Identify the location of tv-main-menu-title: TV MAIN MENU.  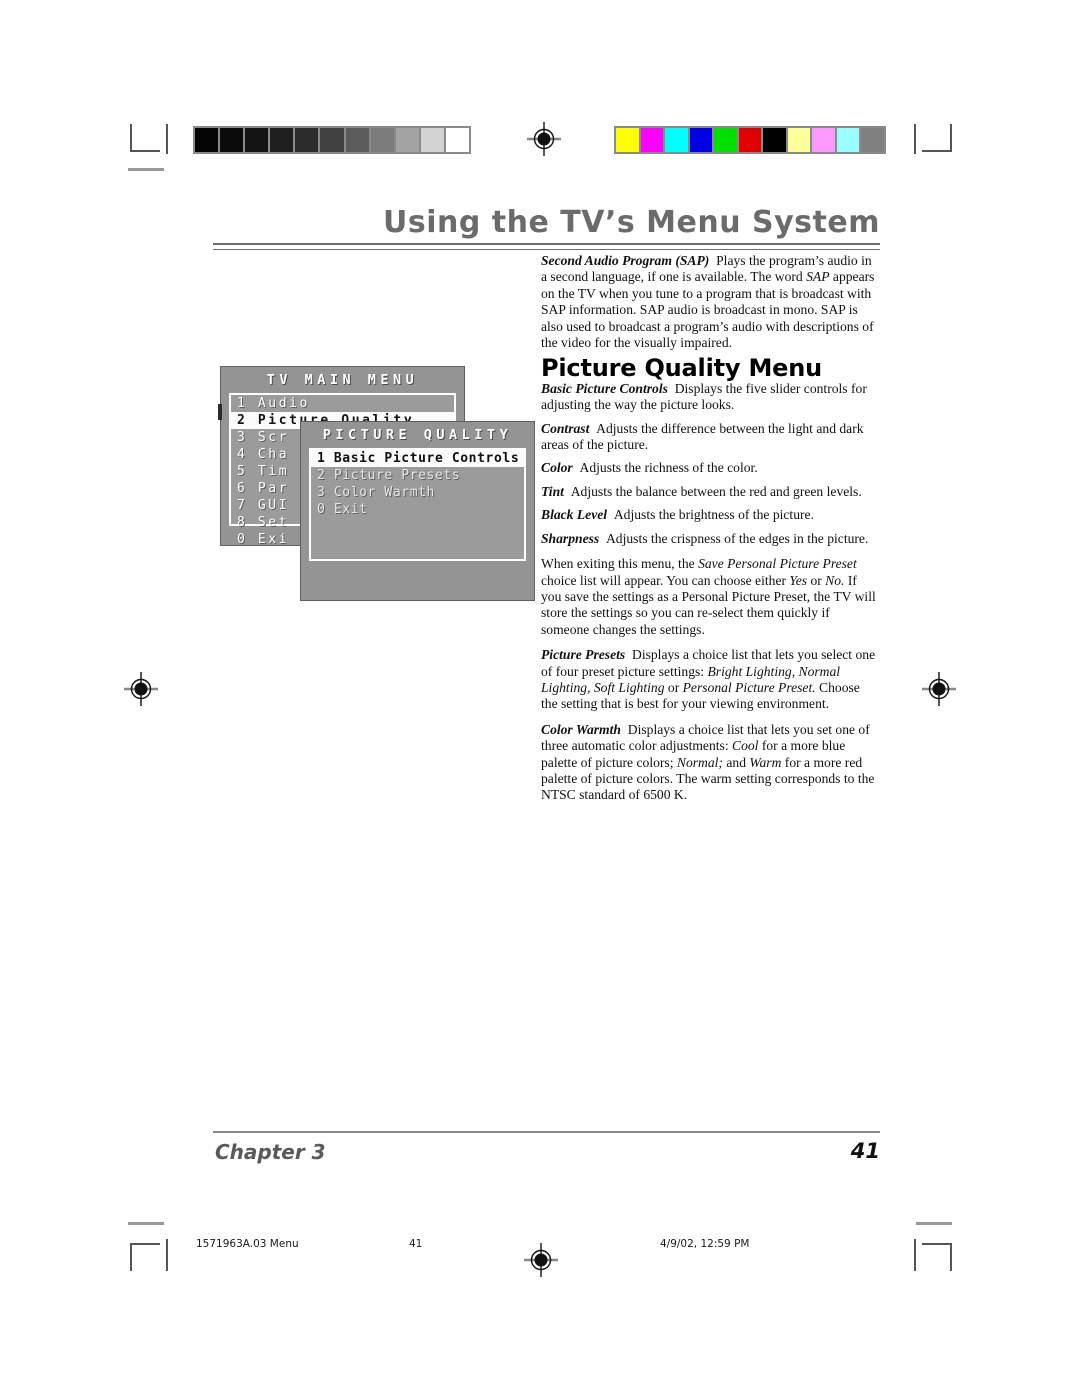
(342, 380).